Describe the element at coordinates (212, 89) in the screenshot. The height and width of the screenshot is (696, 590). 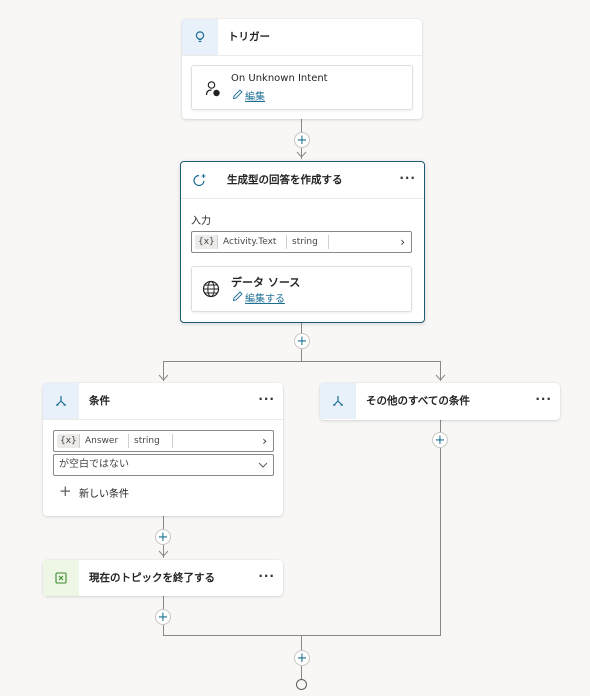
I see `person-icon` at that location.